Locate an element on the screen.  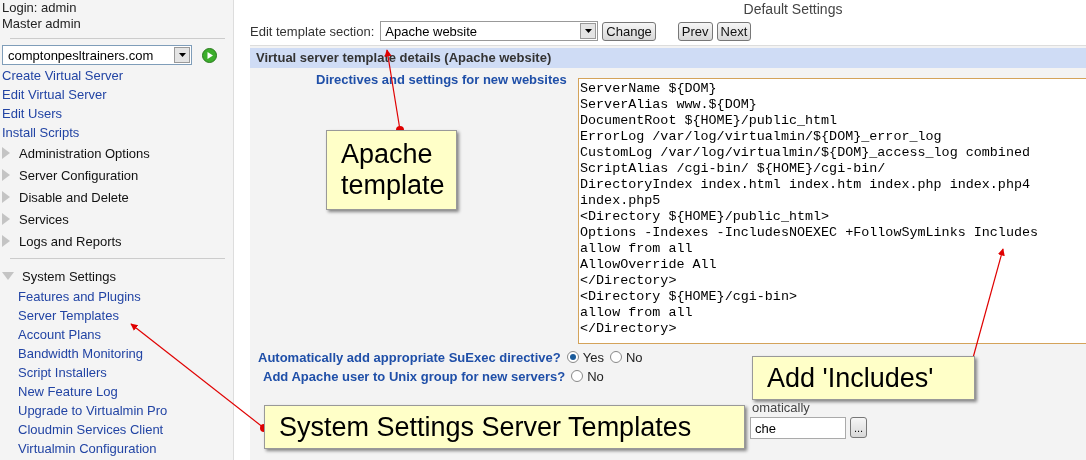
sidebar-link: Server Templates is located at coordinates (68, 315).